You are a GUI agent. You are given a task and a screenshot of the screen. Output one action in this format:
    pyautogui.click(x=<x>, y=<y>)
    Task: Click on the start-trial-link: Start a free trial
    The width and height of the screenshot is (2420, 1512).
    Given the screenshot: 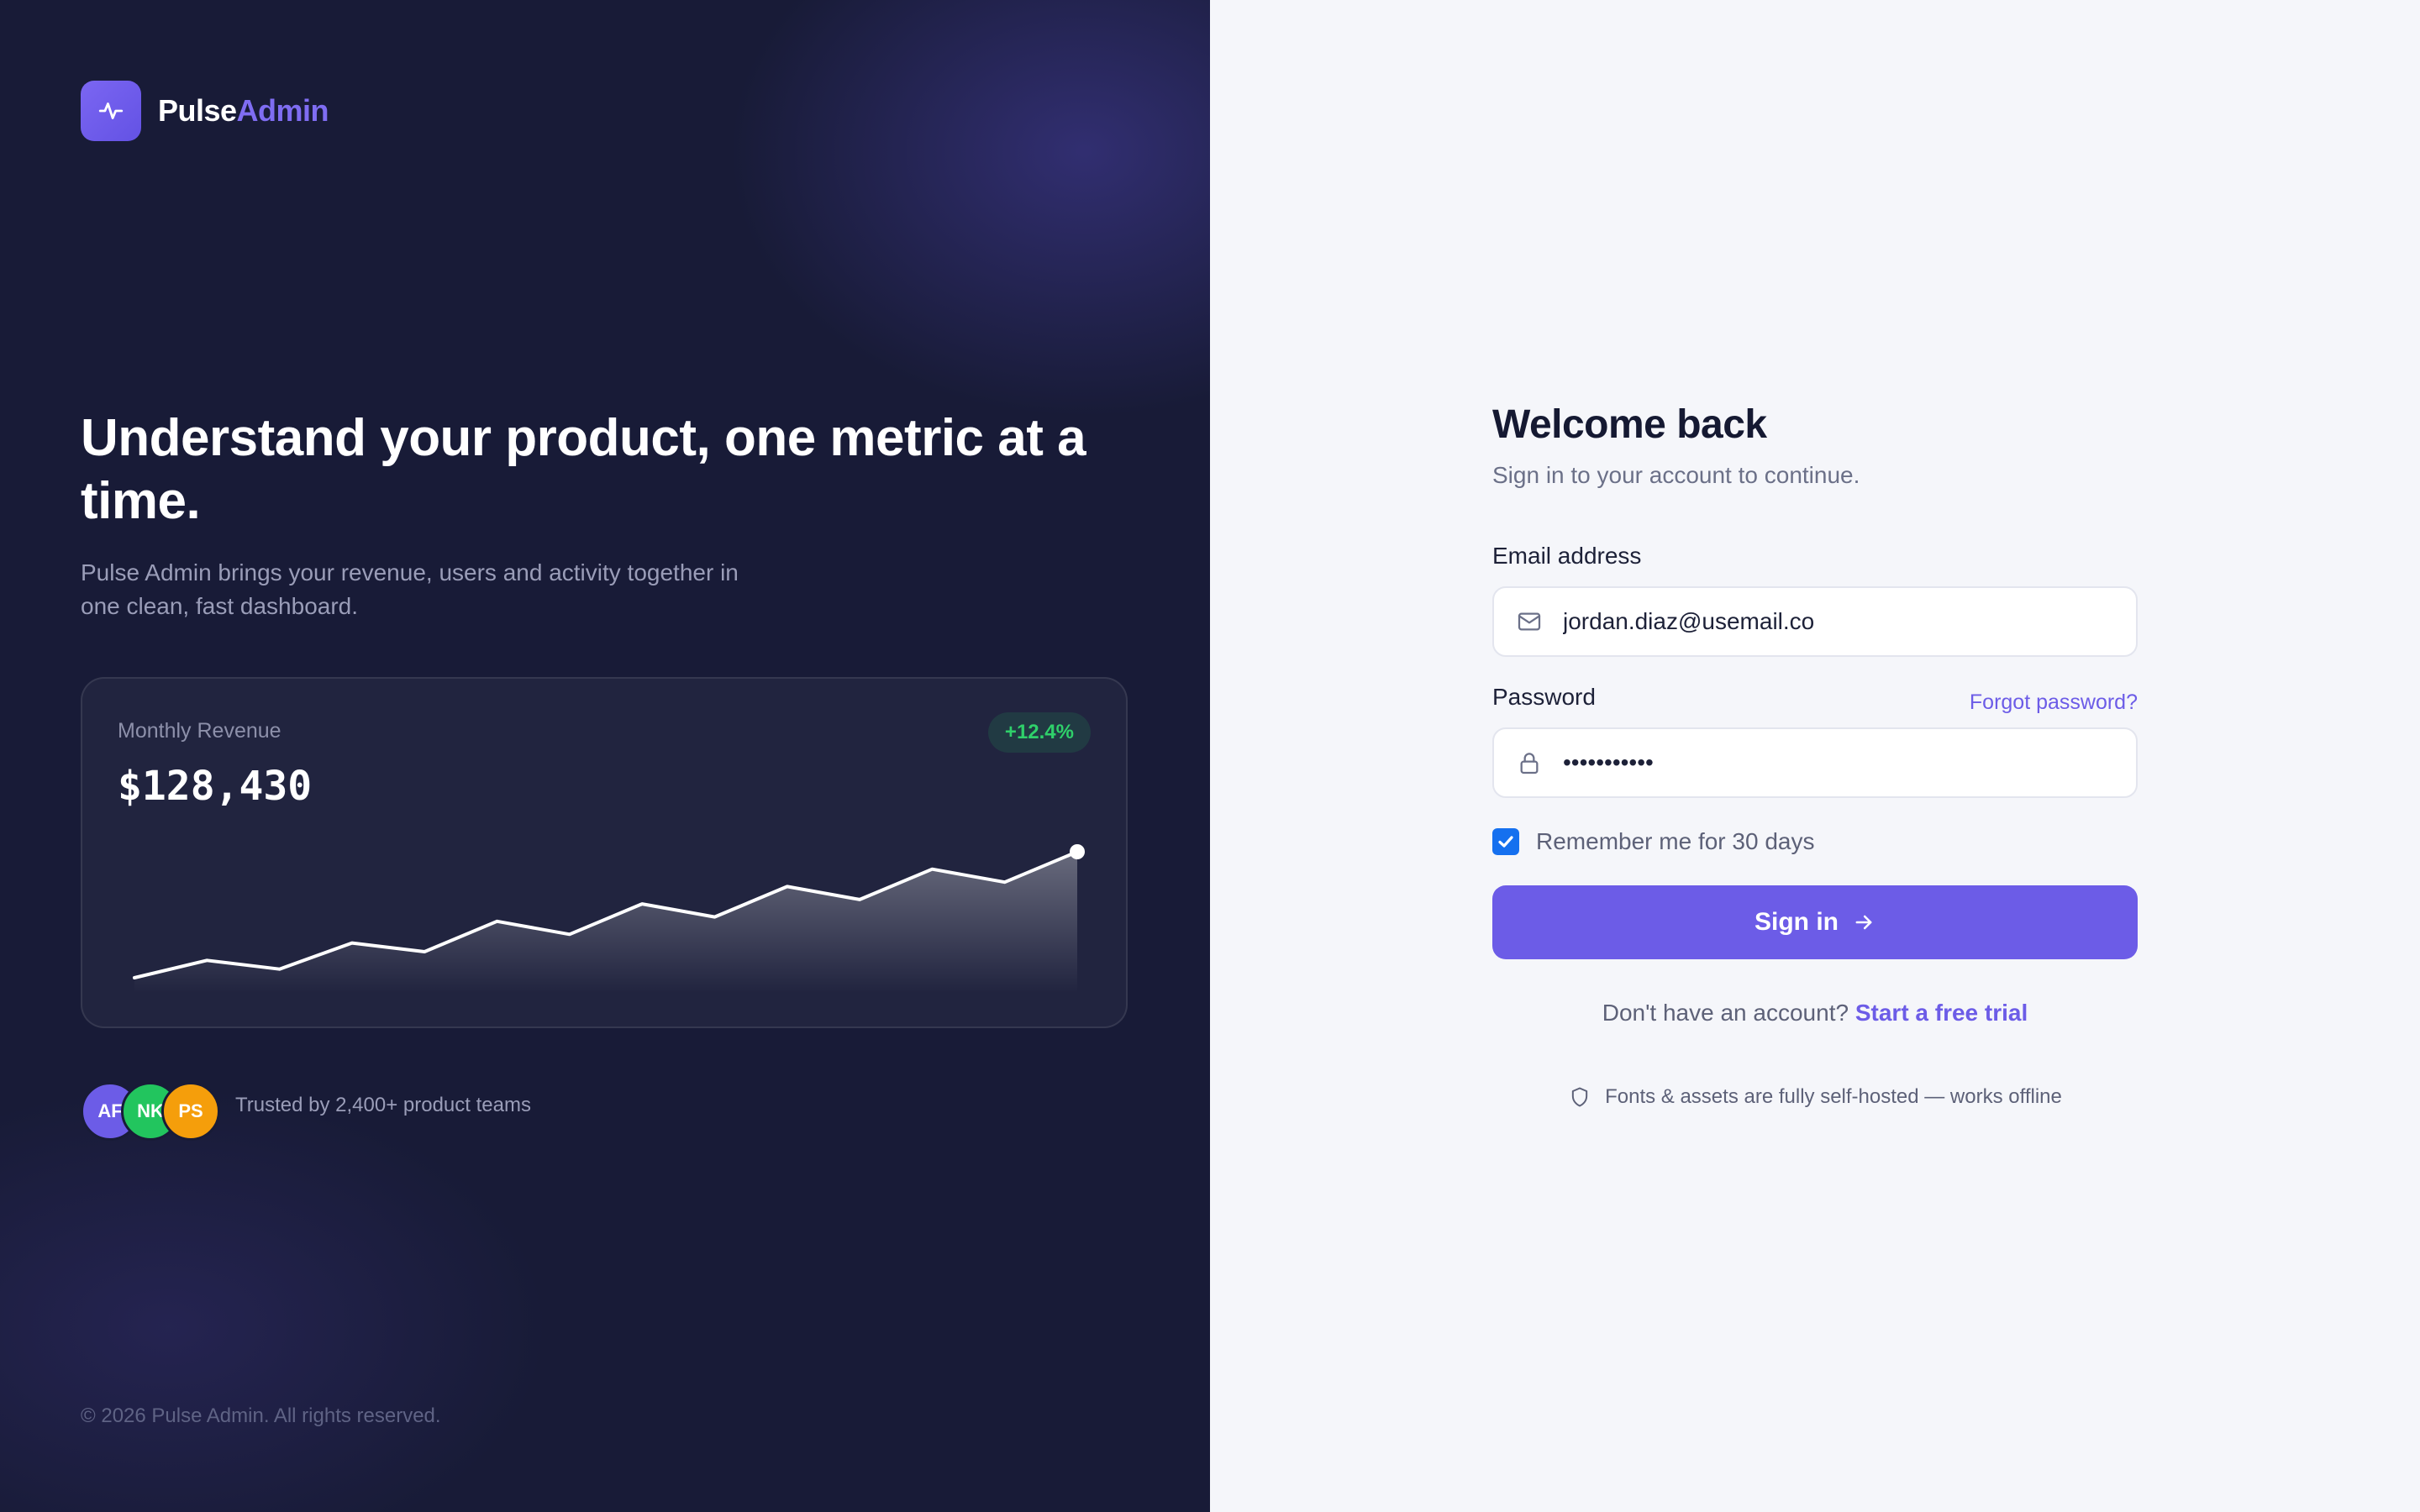 What is the action you would take?
    pyautogui.click(x=1941, y=1013)
    